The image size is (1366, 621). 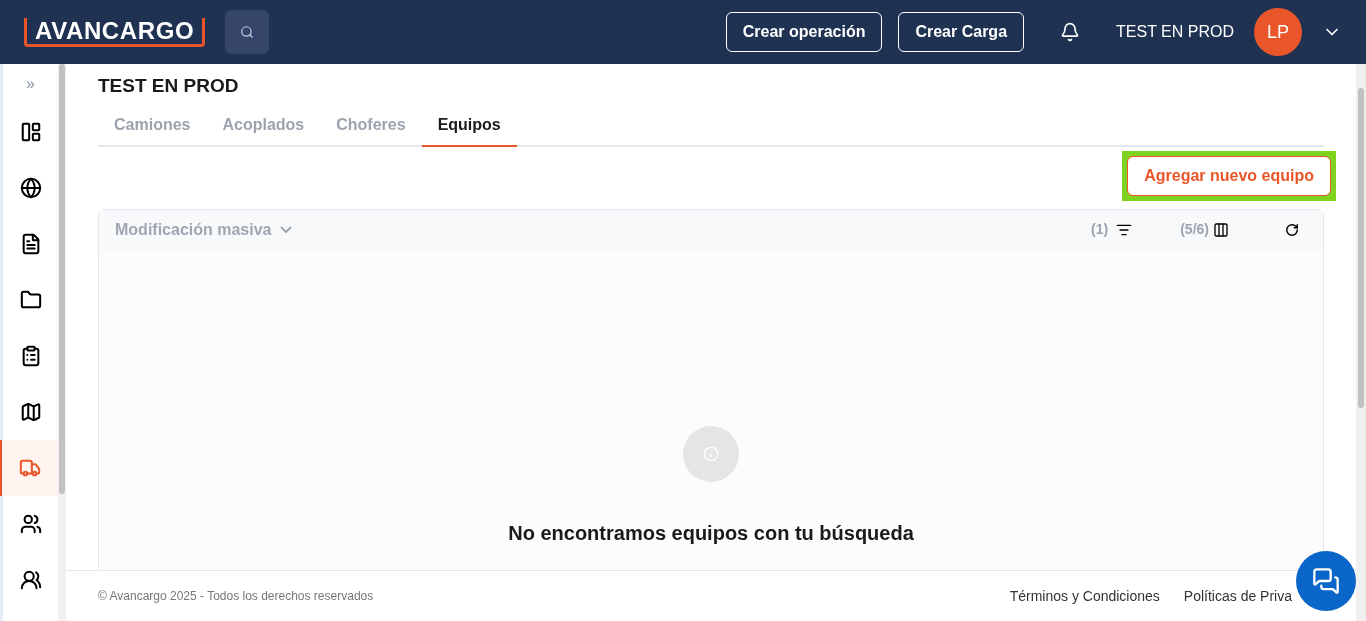 I want to click on map-icon, so click(x=30, y=412).